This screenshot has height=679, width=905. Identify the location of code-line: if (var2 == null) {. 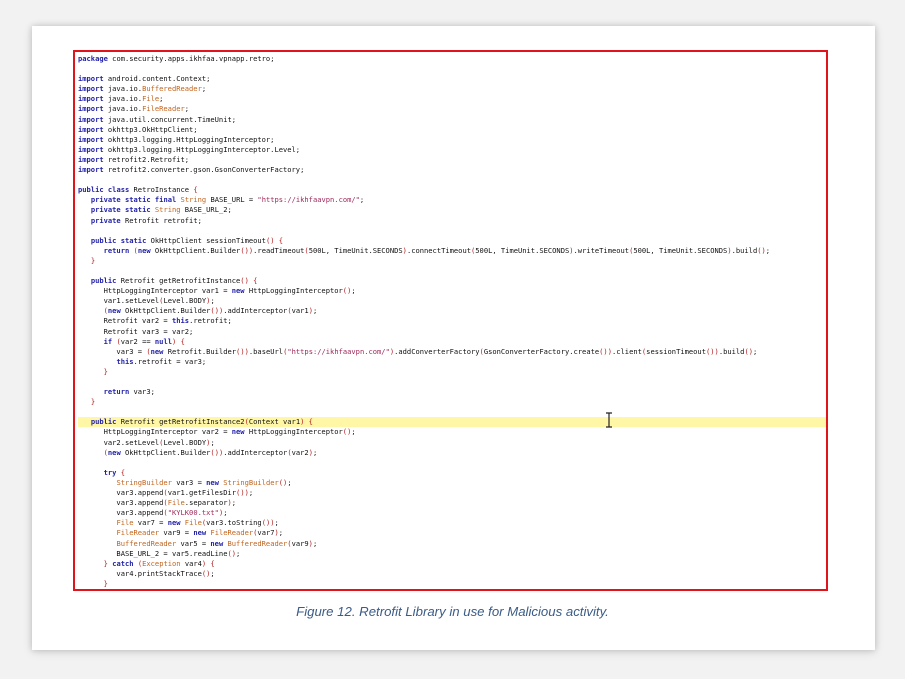
(144, 341).